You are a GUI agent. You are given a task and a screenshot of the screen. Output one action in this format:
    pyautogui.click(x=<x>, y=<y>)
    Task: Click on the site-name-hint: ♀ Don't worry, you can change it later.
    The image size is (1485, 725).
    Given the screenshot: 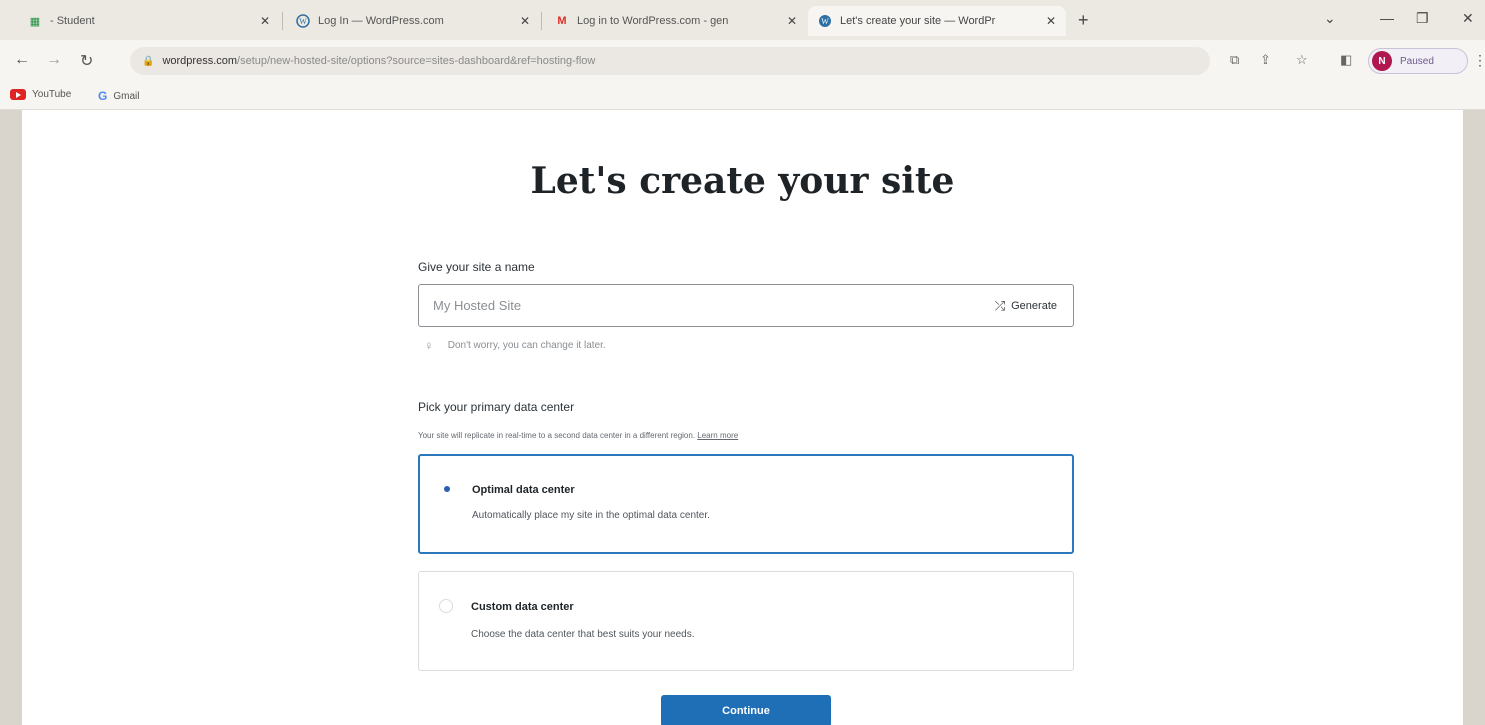 What is the action you would take?
    pyautogui.click(x=515, y=345)
    